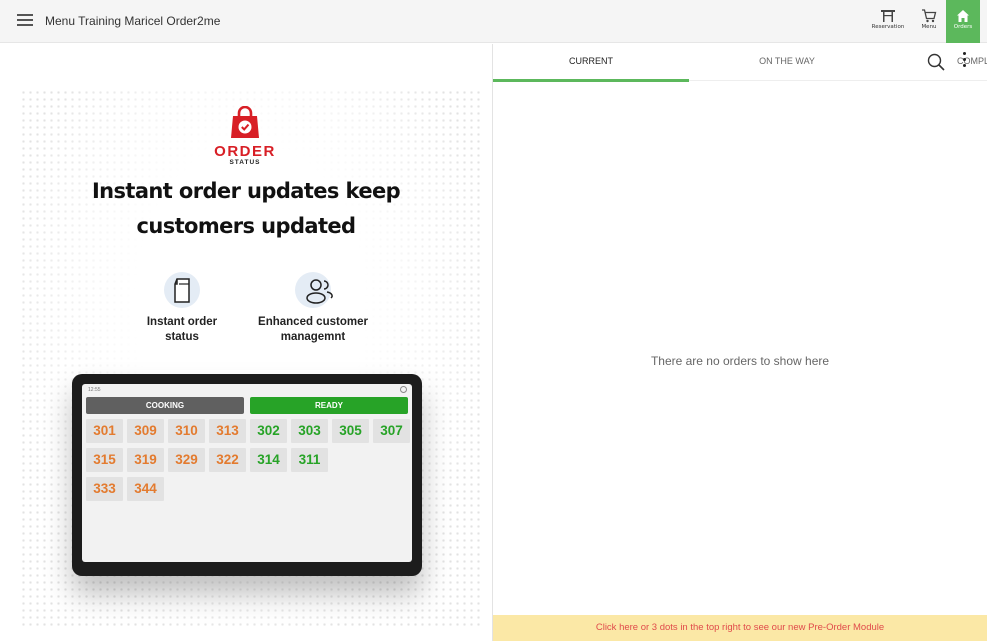 This screenshot has height=641, width=987. Describe the element at coordinates (329, 405) in the screenshot. I see `ready-header: READY` at that location.